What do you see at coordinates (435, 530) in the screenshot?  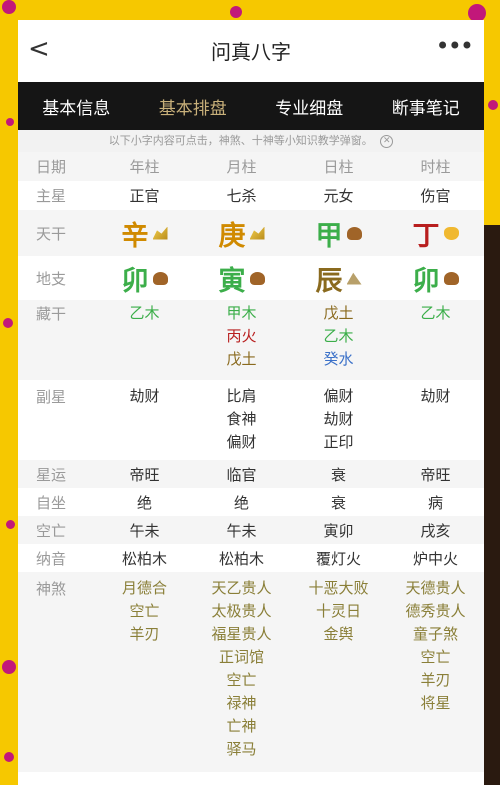 I see `void-branch: 戌亥` at bounding box center [435, 530].